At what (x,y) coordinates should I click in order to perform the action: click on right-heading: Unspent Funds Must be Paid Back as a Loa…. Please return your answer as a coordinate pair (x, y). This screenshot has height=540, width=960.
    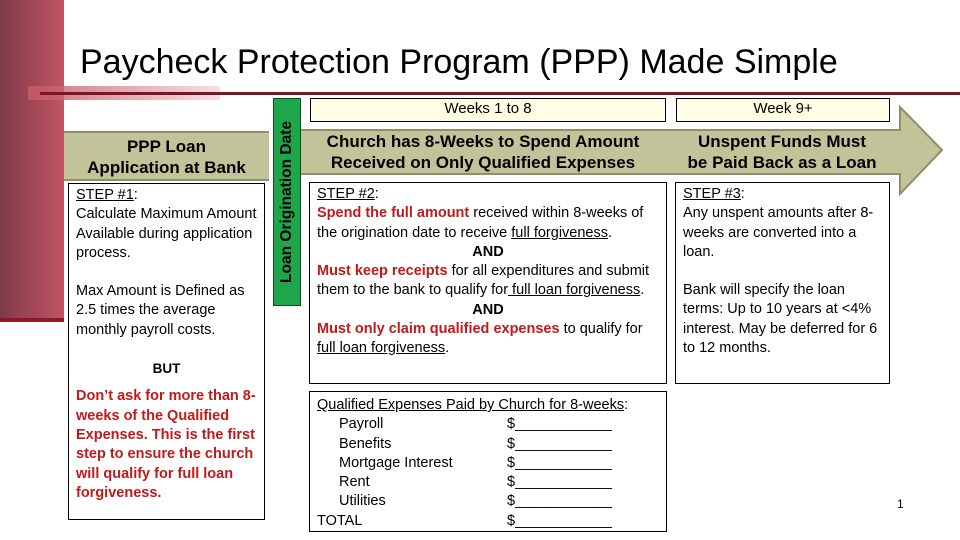
    Looking at the image, I should click on (782, 152).